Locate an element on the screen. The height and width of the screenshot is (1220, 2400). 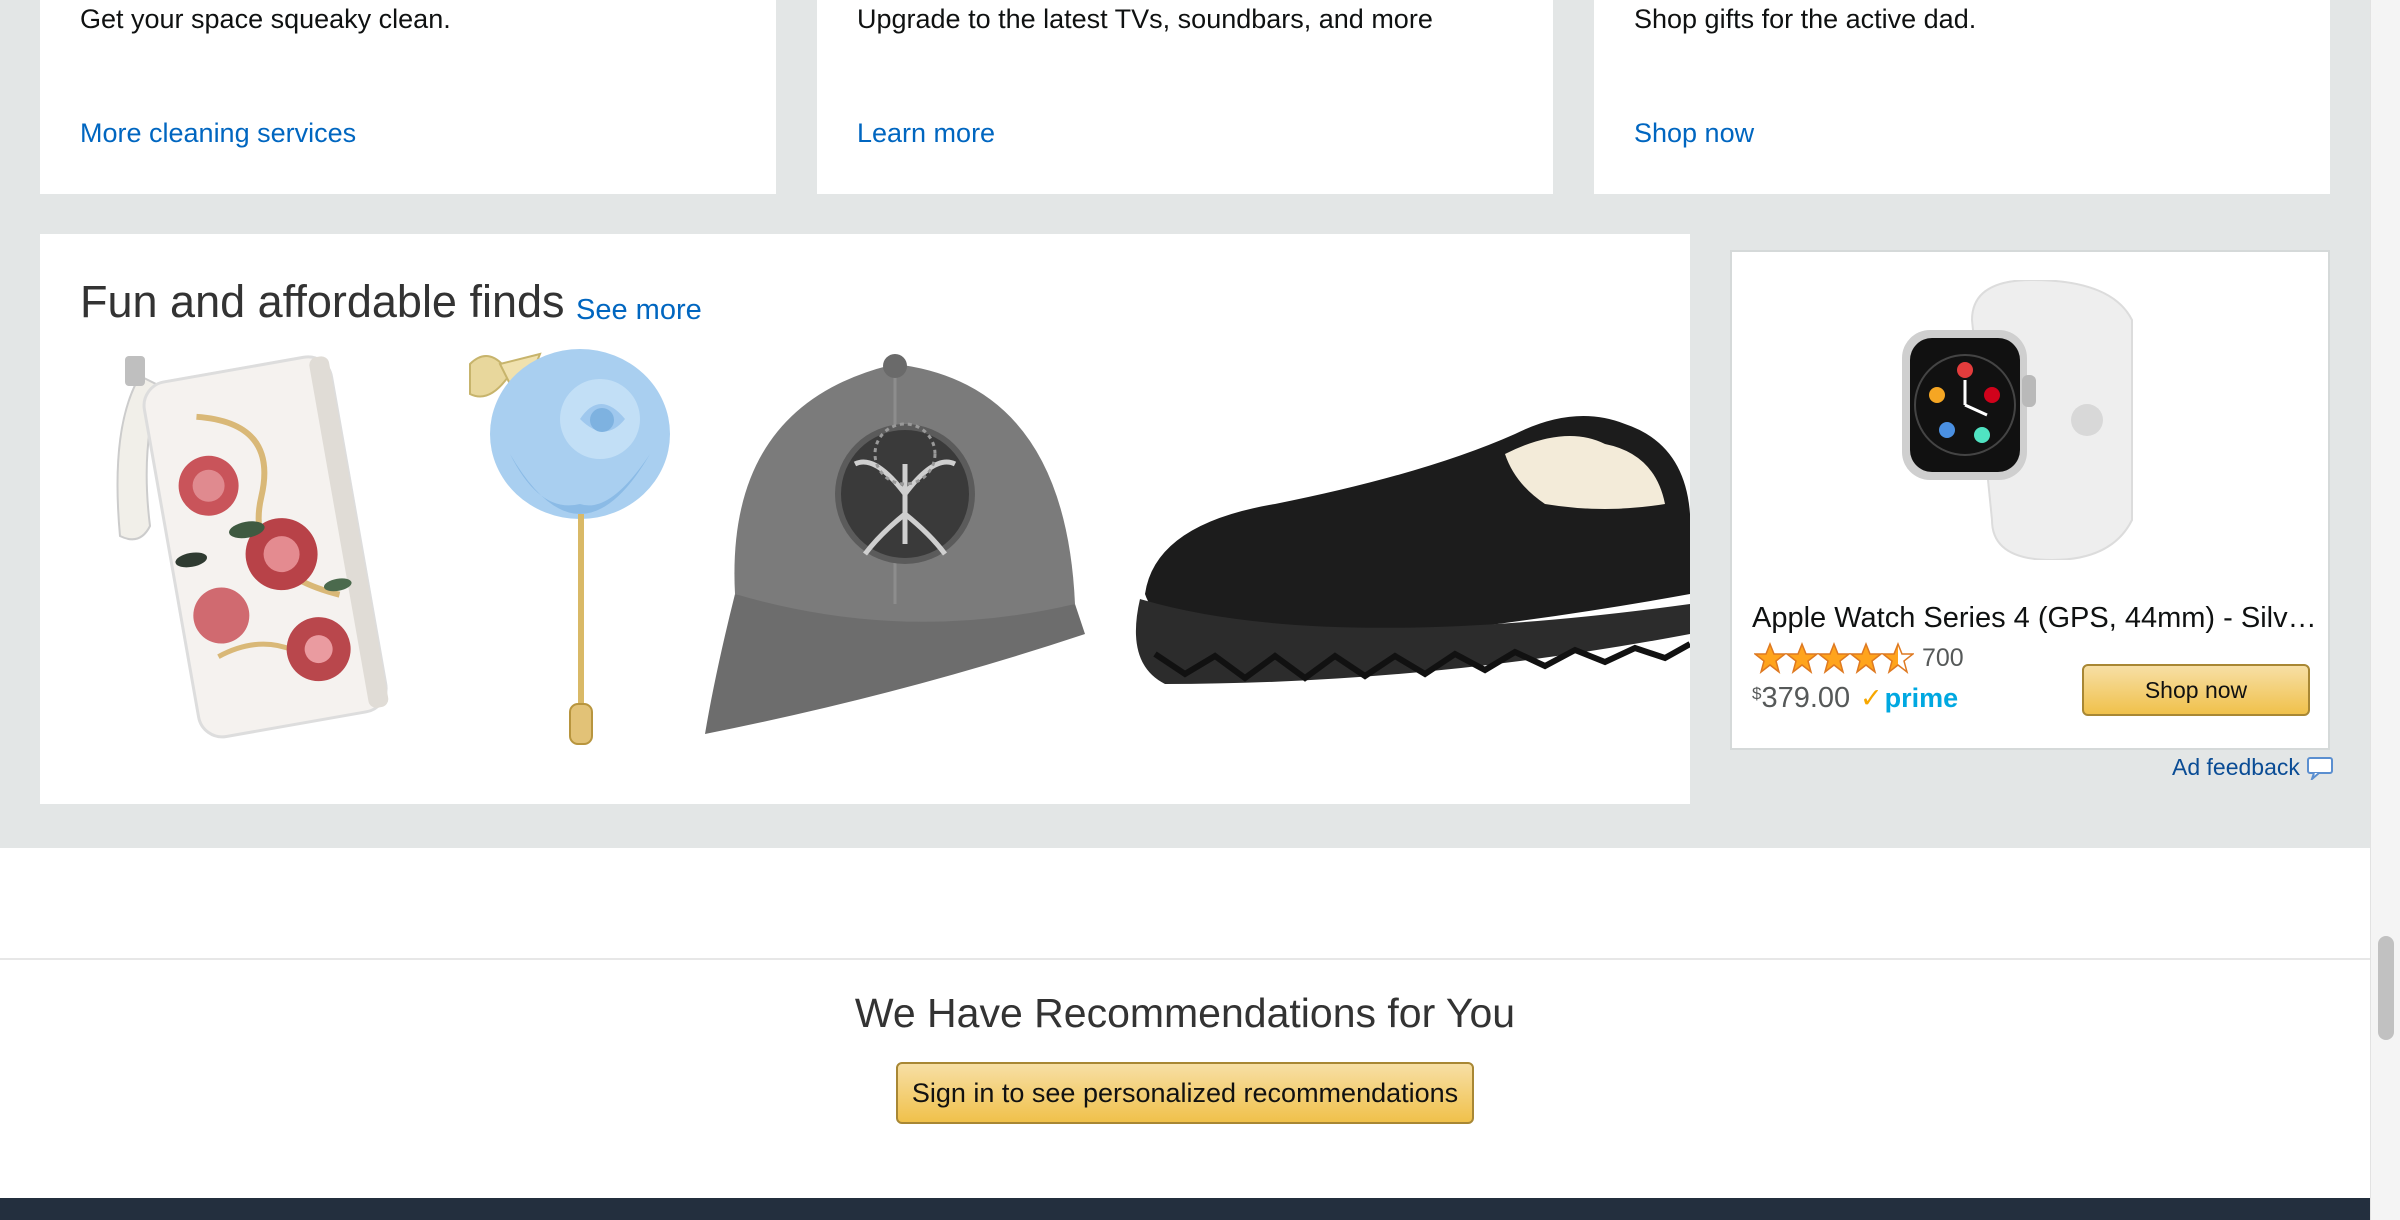
prime-badge: ✓prime is located at coordinates (1909, 698).